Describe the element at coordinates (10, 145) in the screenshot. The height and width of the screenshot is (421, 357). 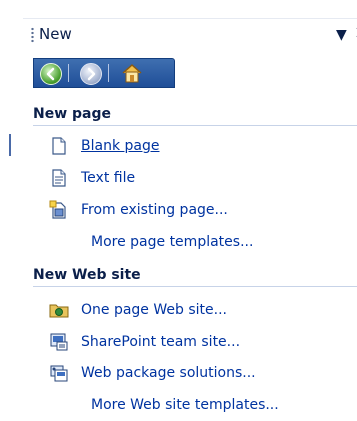
I see `left-edge-marker` at that location.